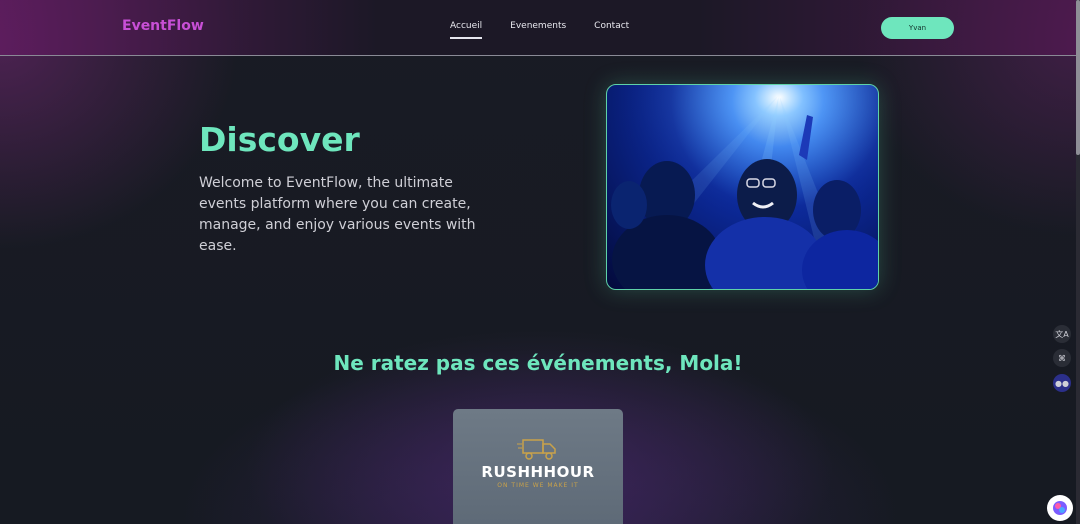  I want to click on event-card: RUSHHHOUR ON TIME WE MAKE IT, so click(538, 466).